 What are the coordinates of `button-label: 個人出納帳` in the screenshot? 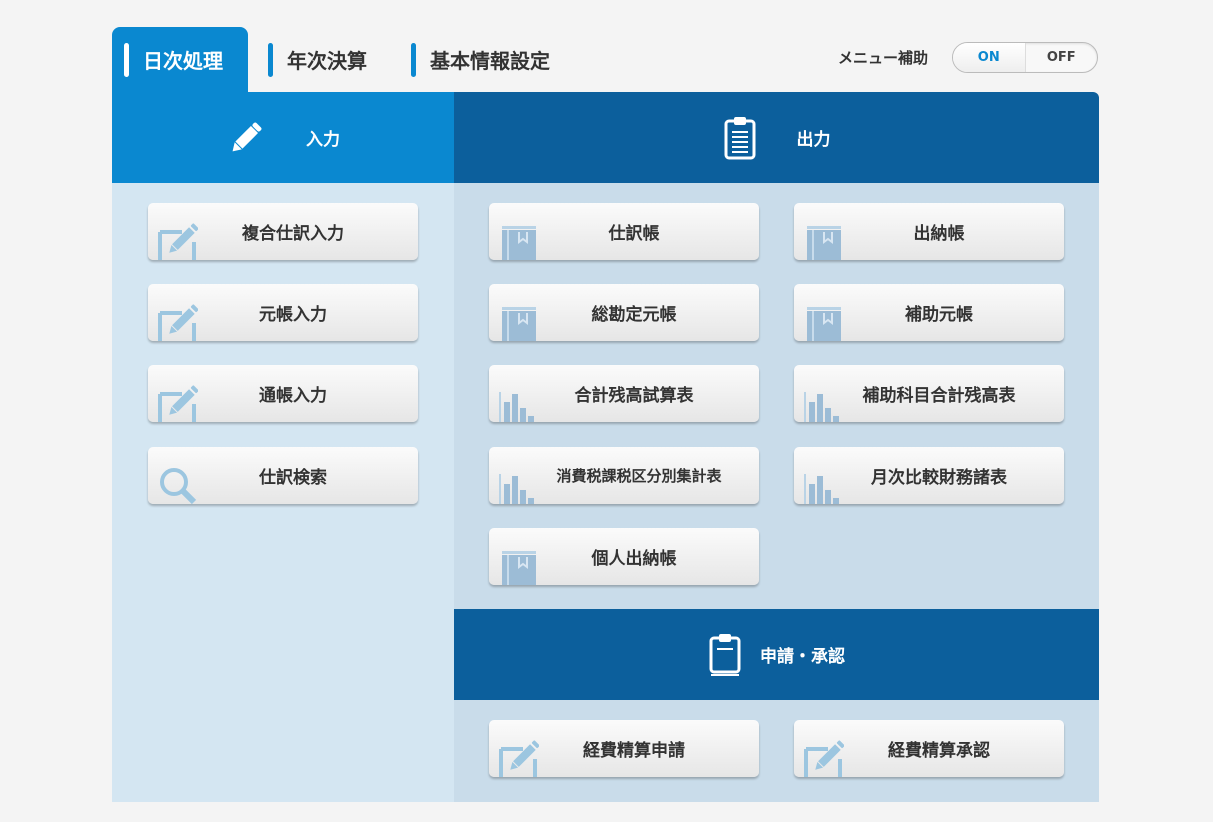 It's located at (634, 559).